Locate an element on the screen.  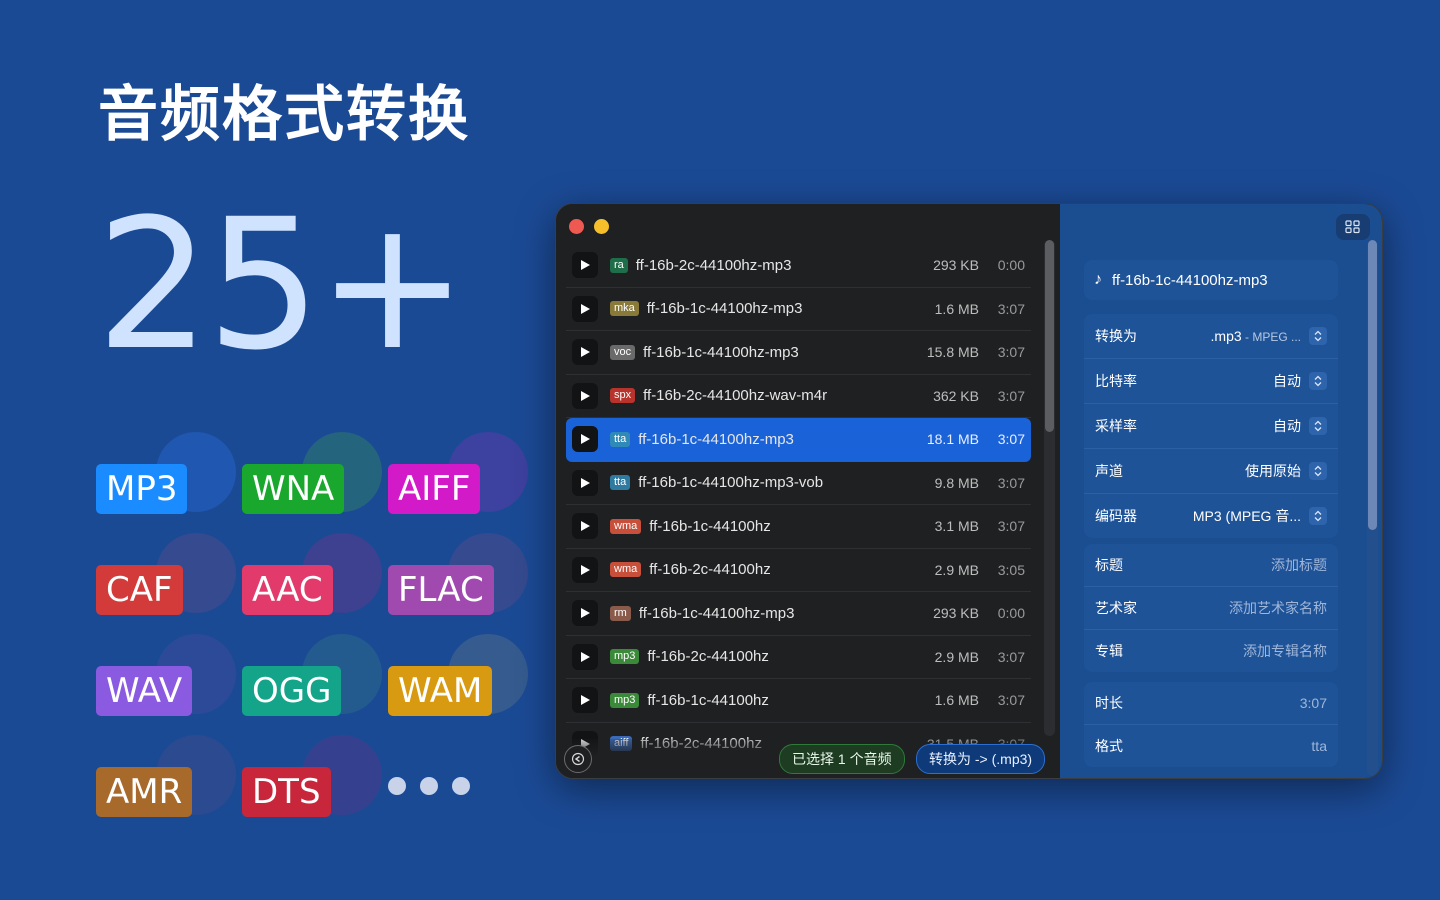
file-row: mka ff-16b-1c-44100hz-mp3 1.6 MB 3:07 is located at coordinates (798, 309).